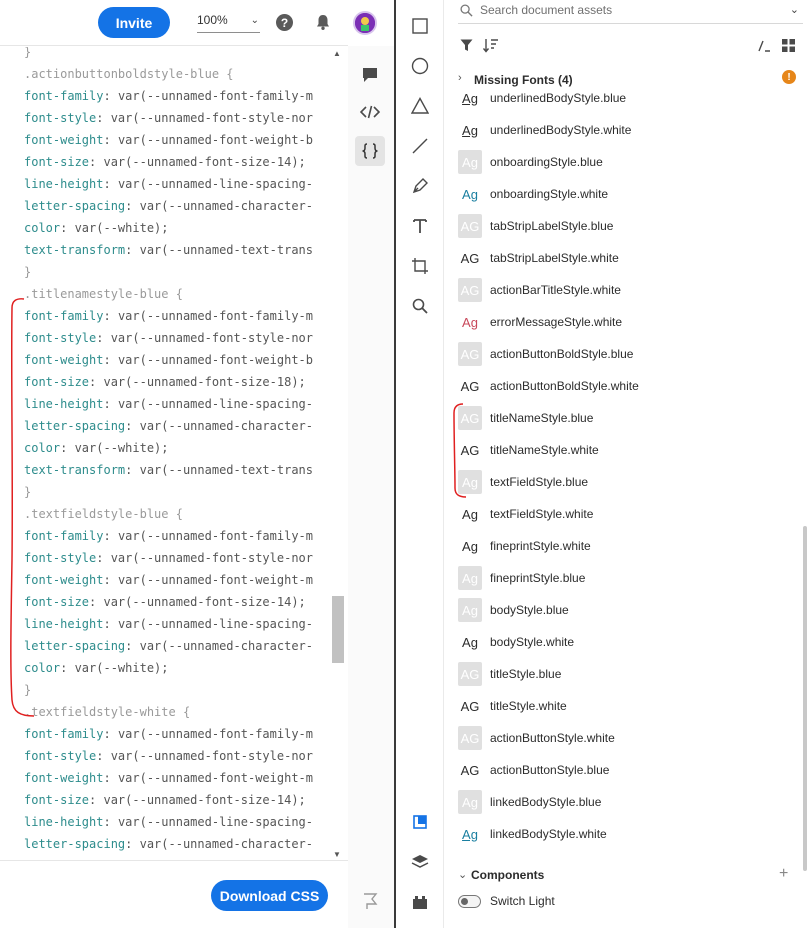 Image resolution: width=809 pixels, height=928 pixels. I want to click on character-style-item: AG titleStyle.white, so click(623, 706).